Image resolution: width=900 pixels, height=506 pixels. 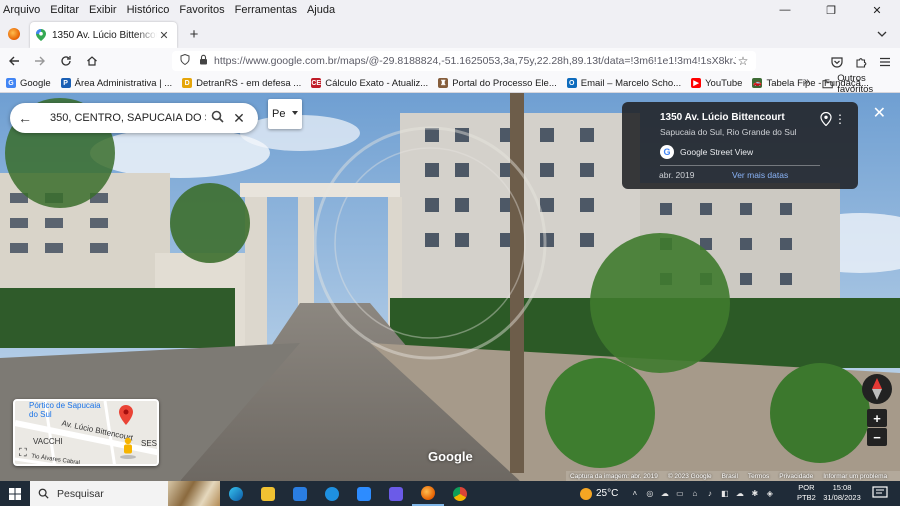 What do you see at coordinates (877, 389) in the screenshot?
I see `compass-icon` at bounding box center [877, 389].